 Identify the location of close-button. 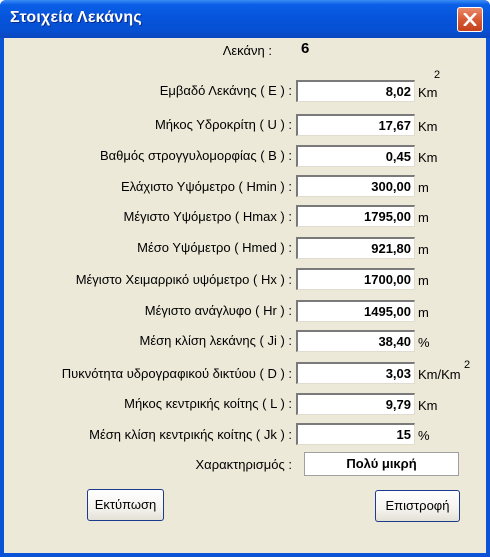
(470, 19).